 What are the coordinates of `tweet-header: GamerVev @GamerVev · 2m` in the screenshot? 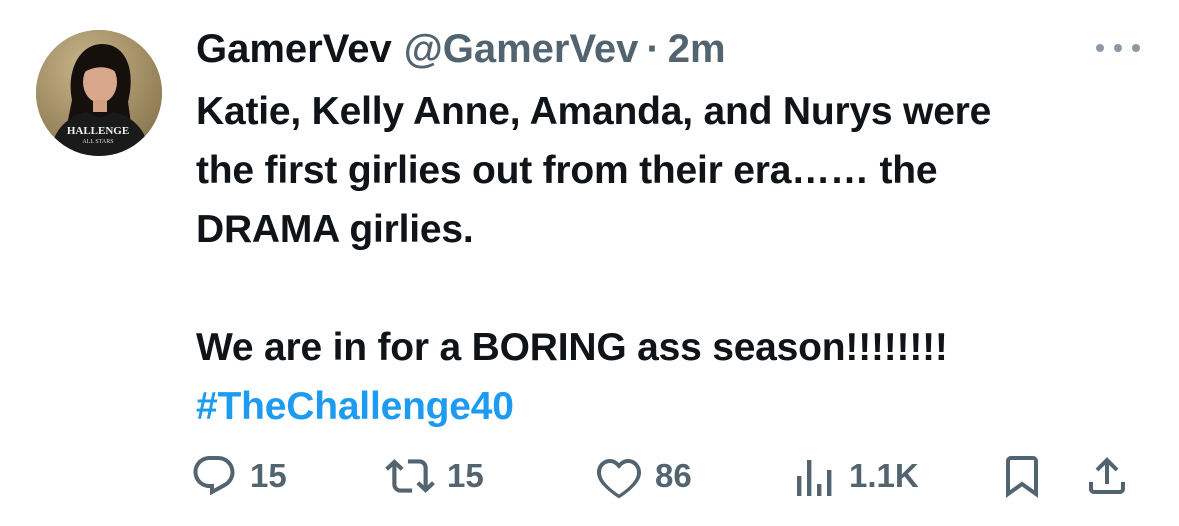 It's located at (461, 49).